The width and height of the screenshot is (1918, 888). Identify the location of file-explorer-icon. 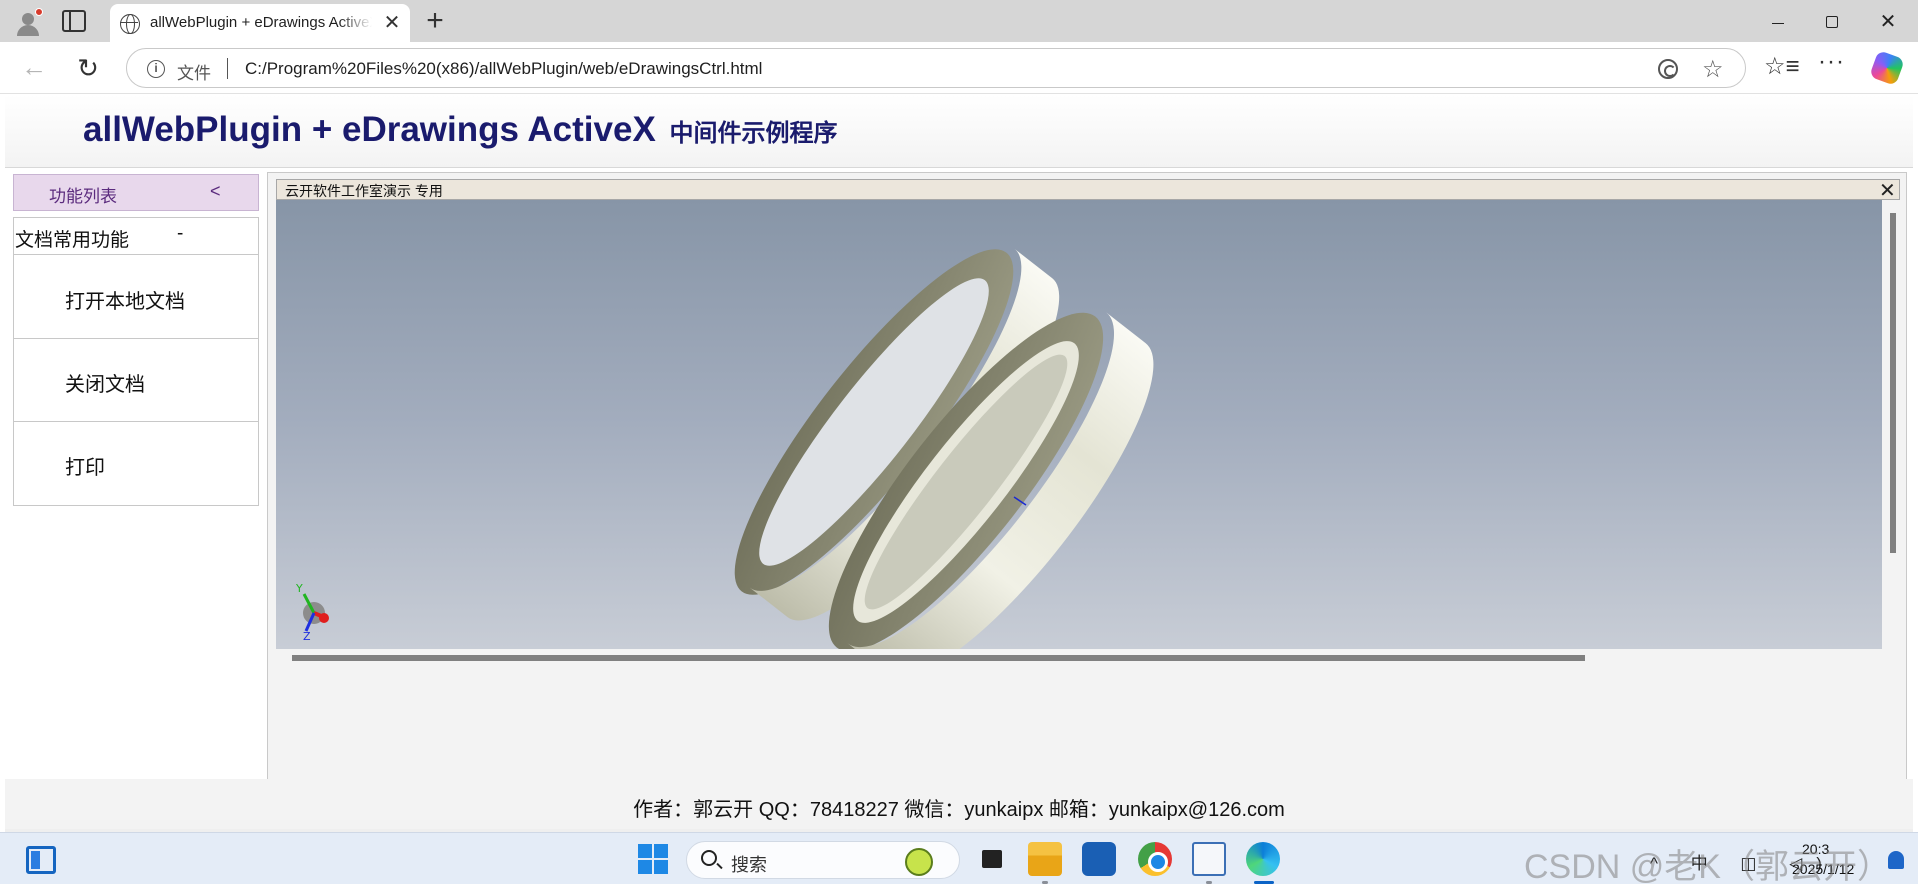
(1045, 859).